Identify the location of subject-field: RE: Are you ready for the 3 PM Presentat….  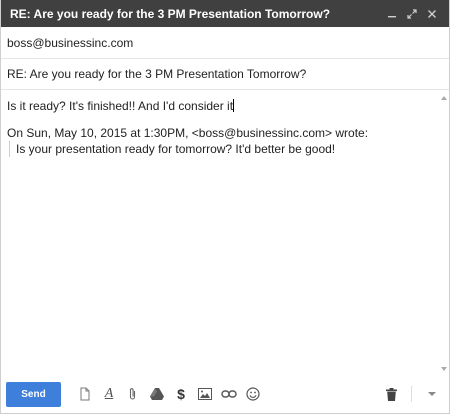
(225, 74).